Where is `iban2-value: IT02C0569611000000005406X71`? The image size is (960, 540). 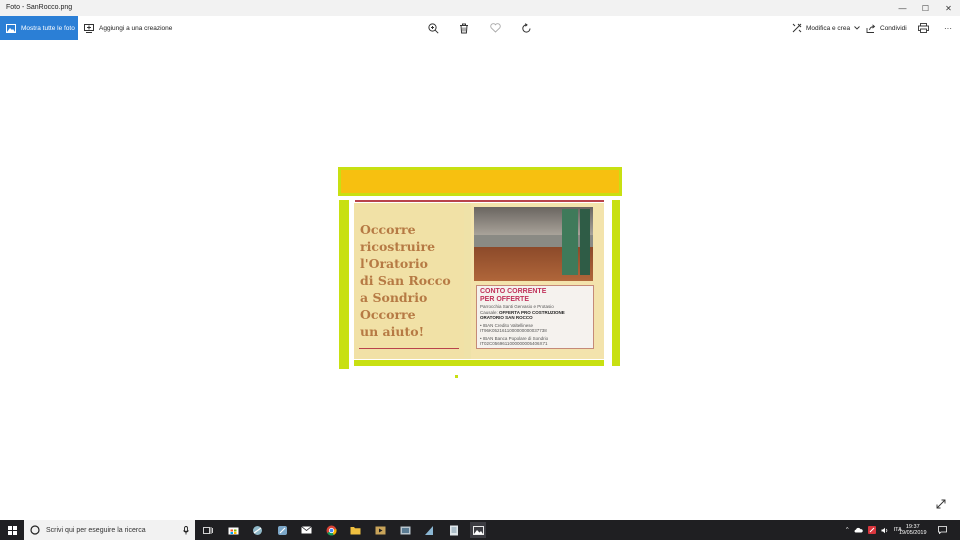 iban2-value: IT02C0569611000000005406X71 is located at coordinates (514, 343).